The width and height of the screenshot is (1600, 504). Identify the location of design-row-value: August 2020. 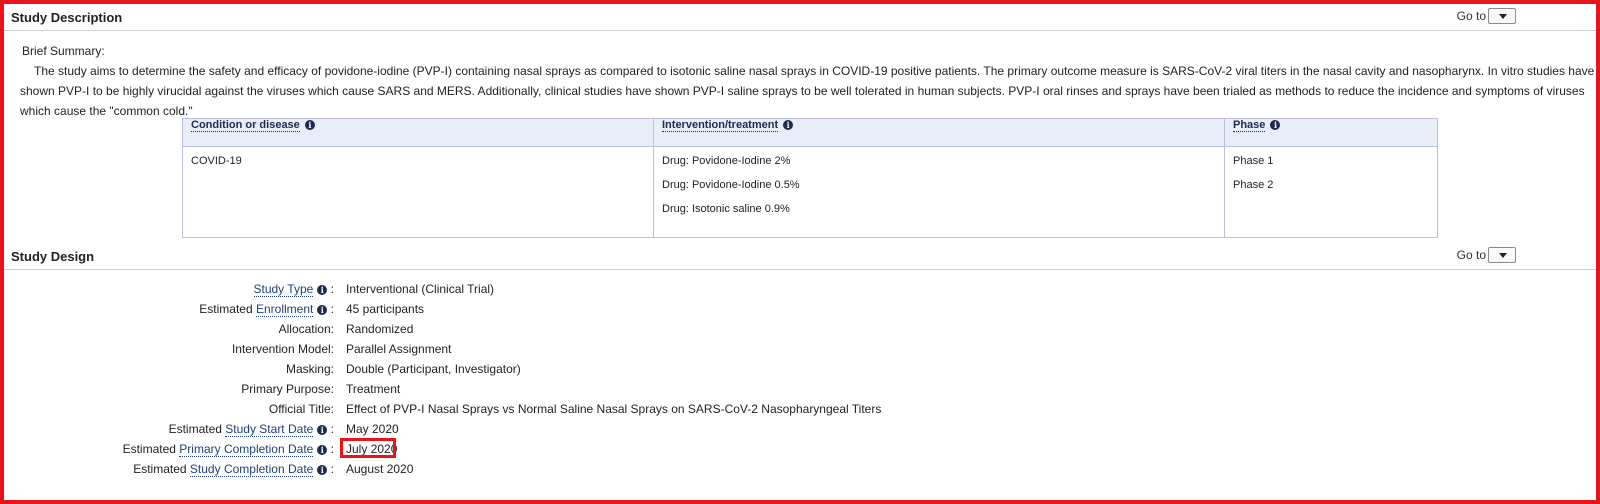
(380, 469).